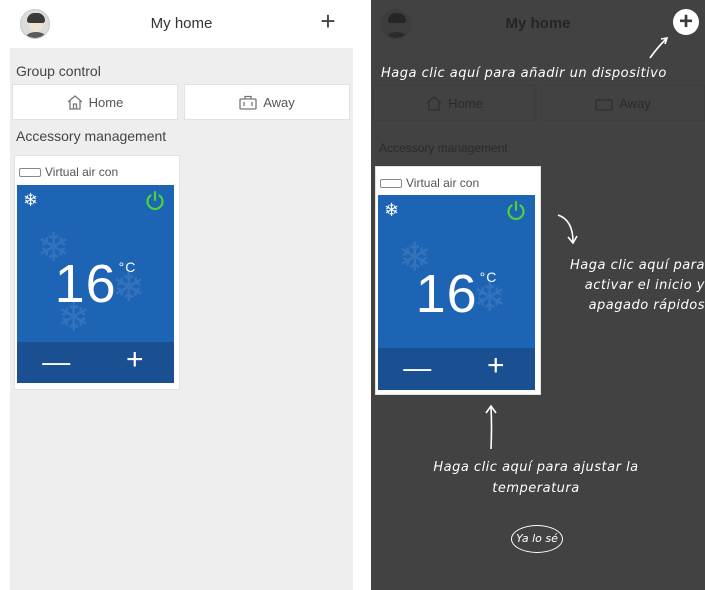 The height and width of the screenshot is (590, 705). What do you see at coordinates (248, 102) in the screenshot?
I see `suitcase-icon` at bounding box center [248, 102].